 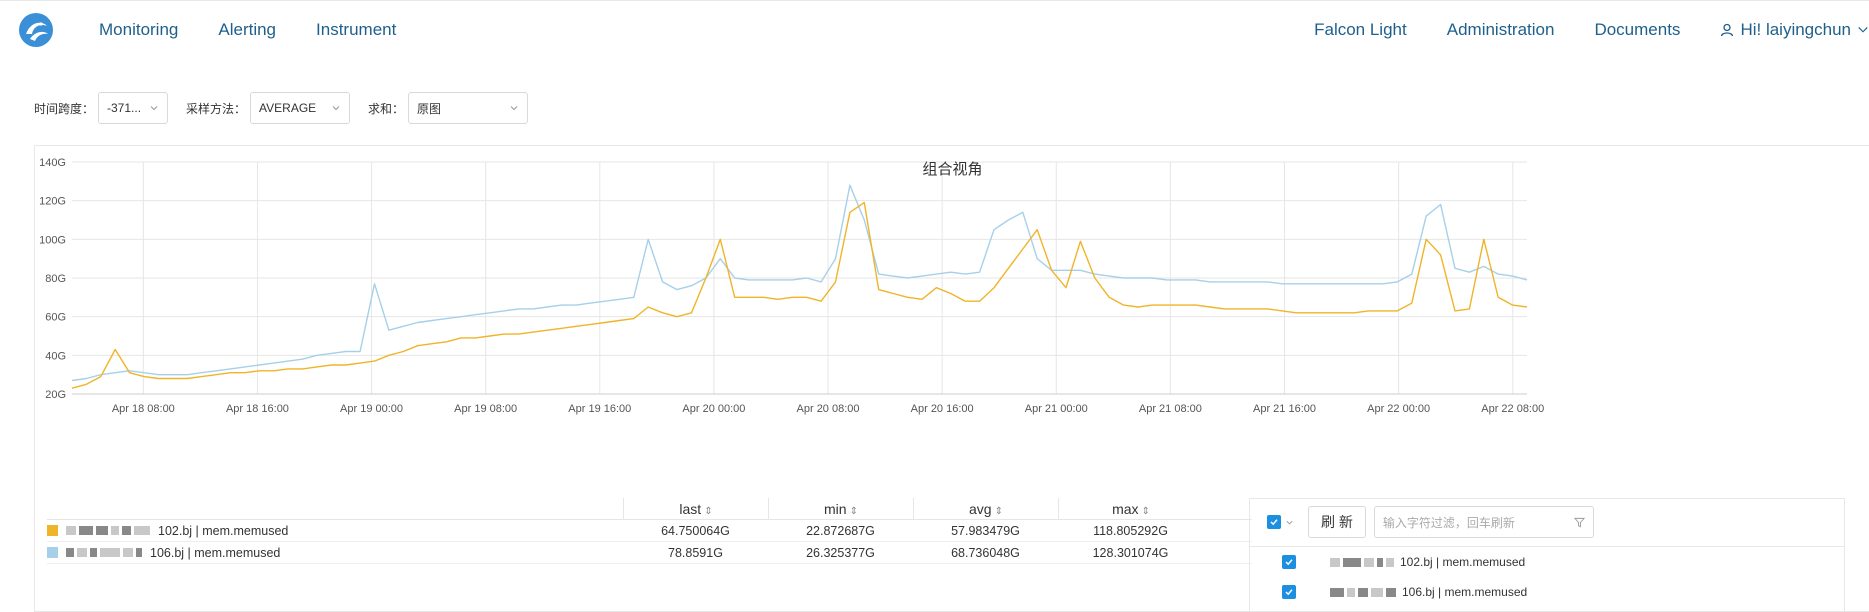 What do you see at coordinates (1547, 592) in the screenshot?
I see `series-check-item: 106.bj | mem.memused` at bounding box center [1547, 592].